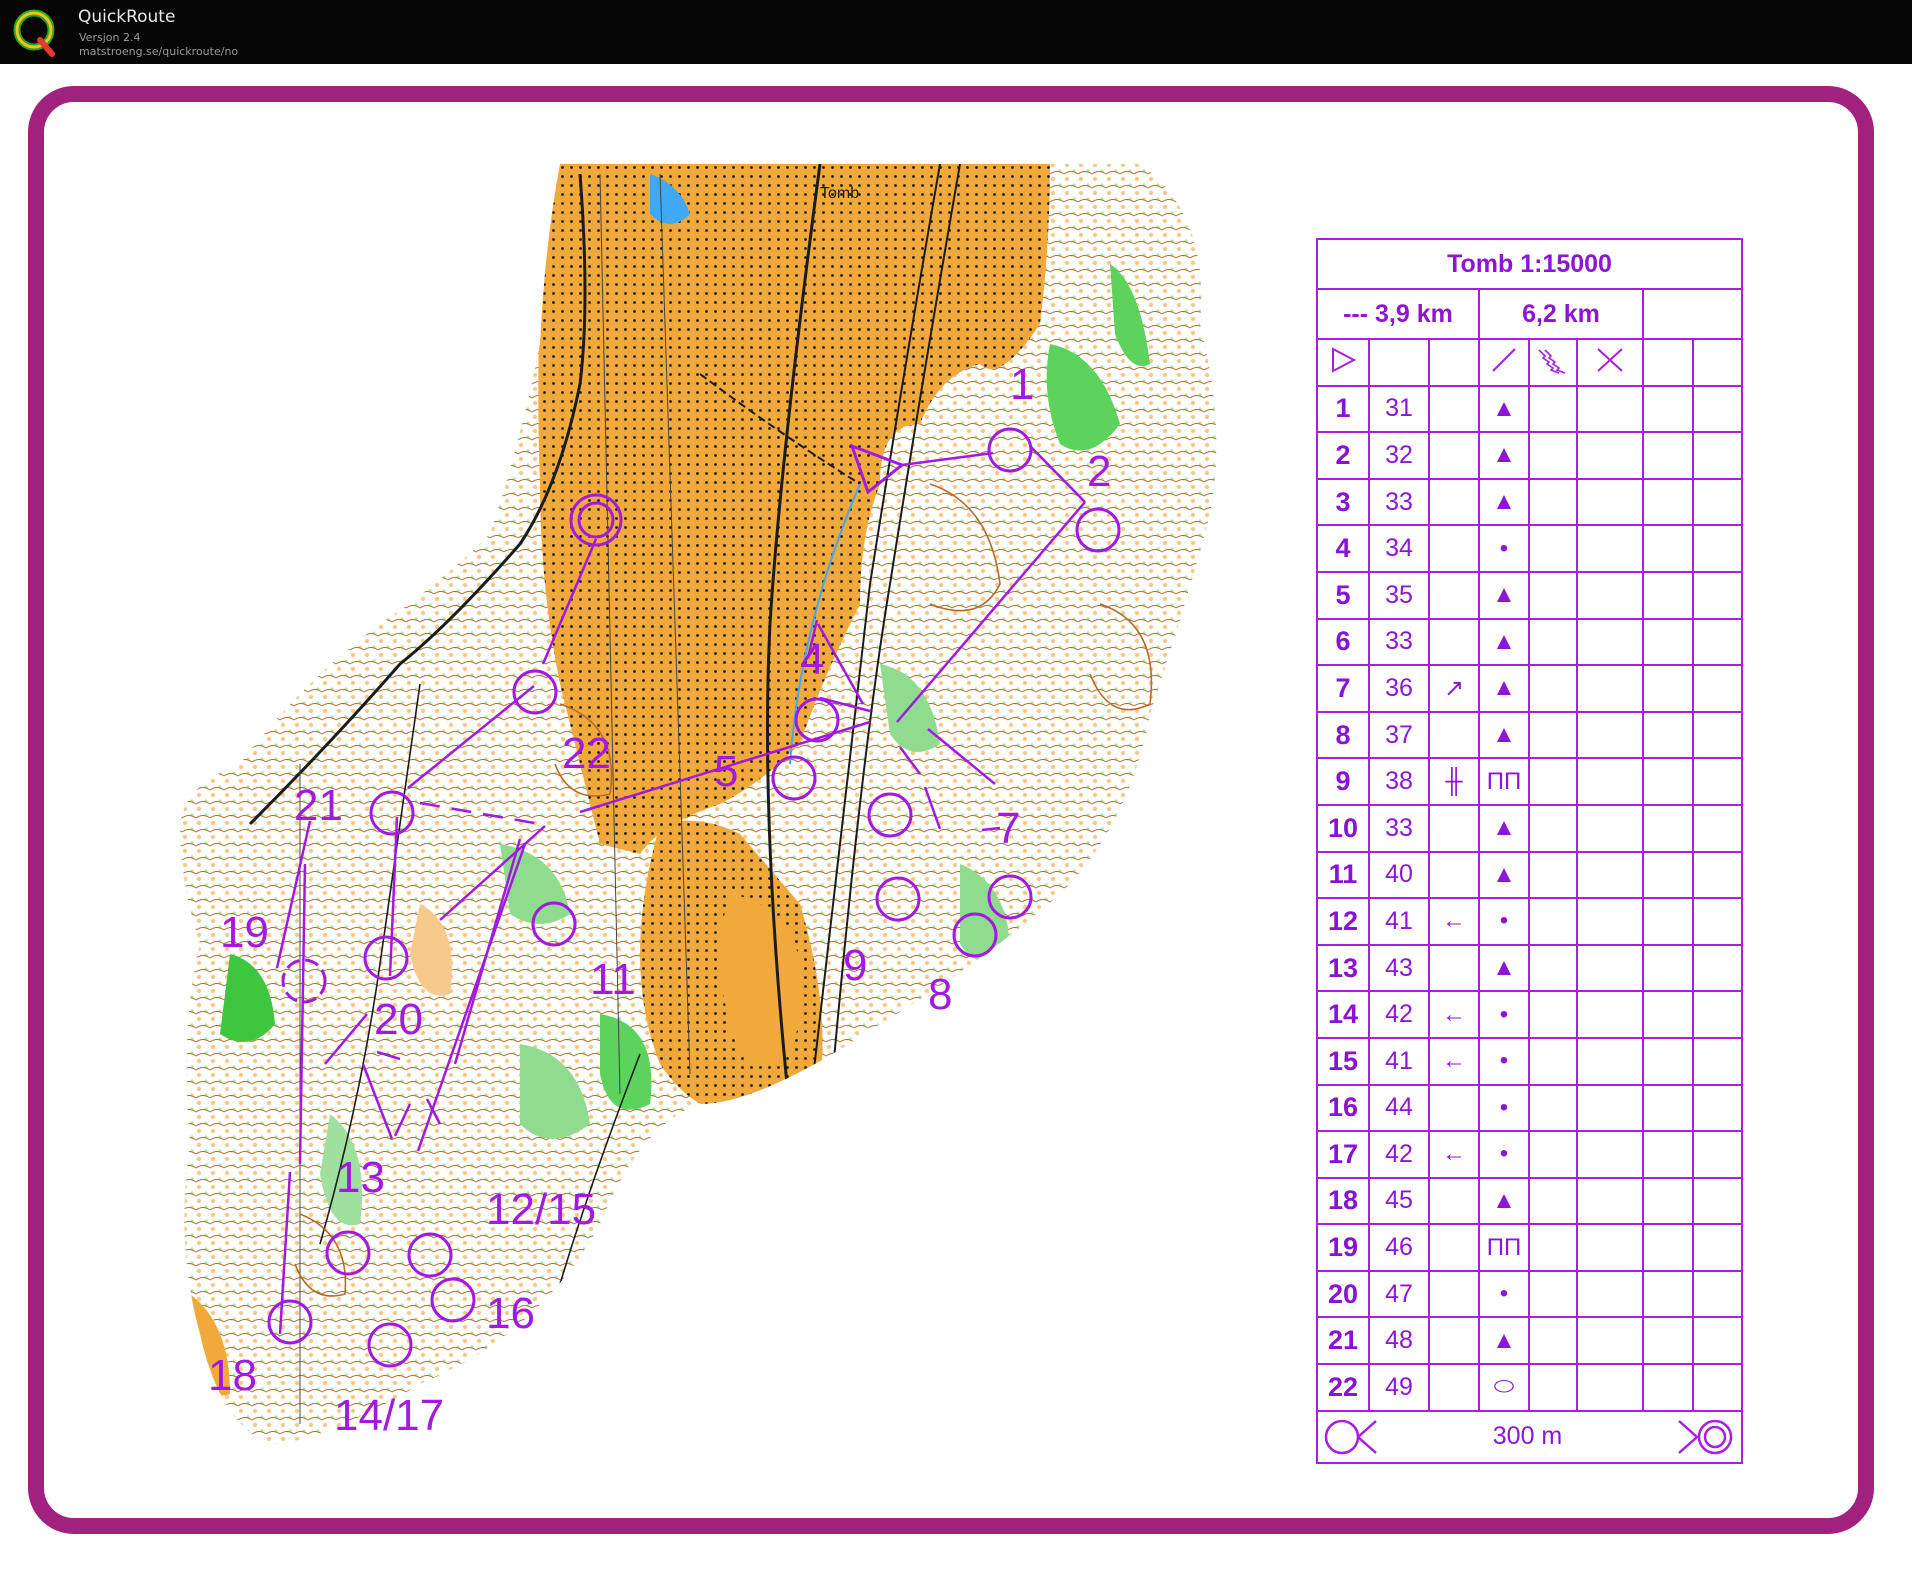  Describe the element at coordinates (159, 51) in the screenshot. I see `app-url: matstroeng.se/quickroute/no` at that location.